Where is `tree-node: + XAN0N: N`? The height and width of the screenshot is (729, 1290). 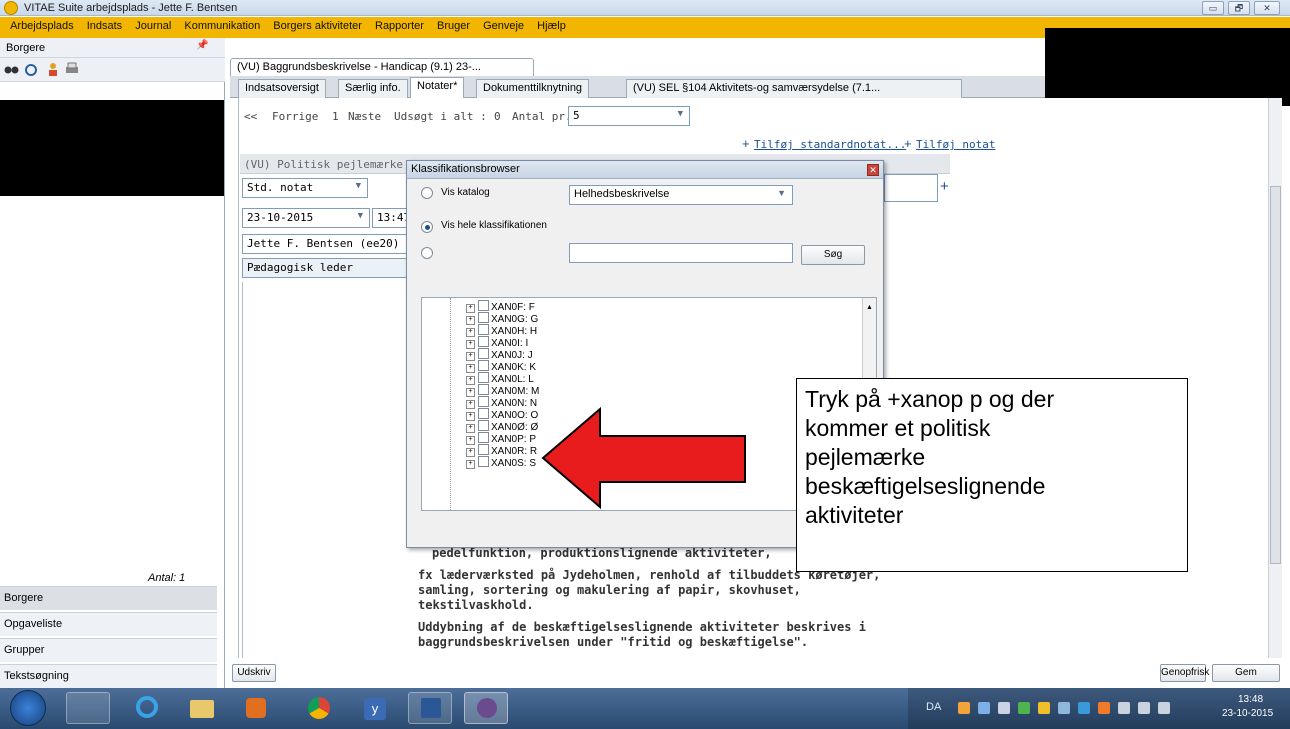 tree-node: + XAN0N: N is located at coordinates (501, 402).